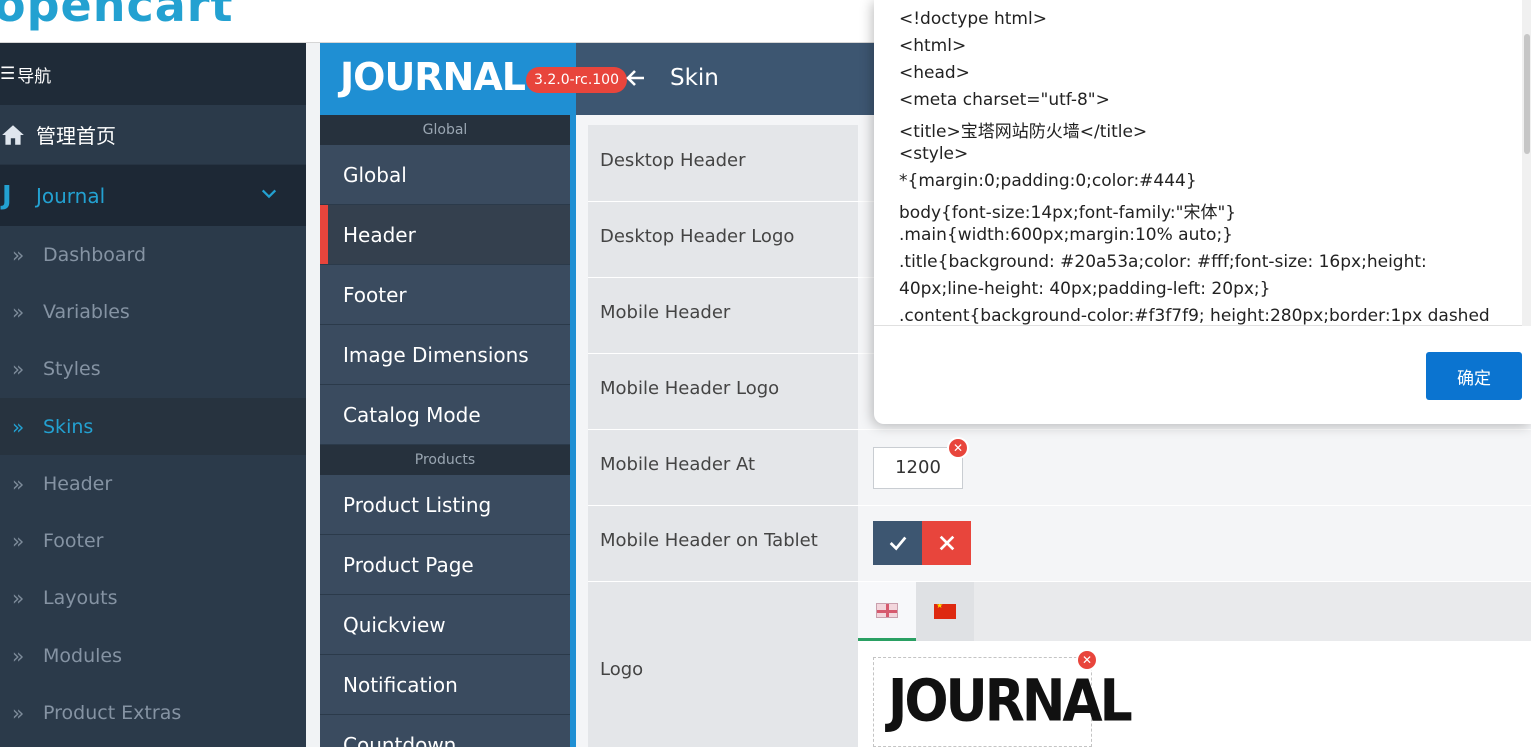 This screenshot has height=747, width=1531. What do you see at coordinates (445, 235) in the screenshot?
I see `menu-item-header: Header` at bounding box center [445, 235].